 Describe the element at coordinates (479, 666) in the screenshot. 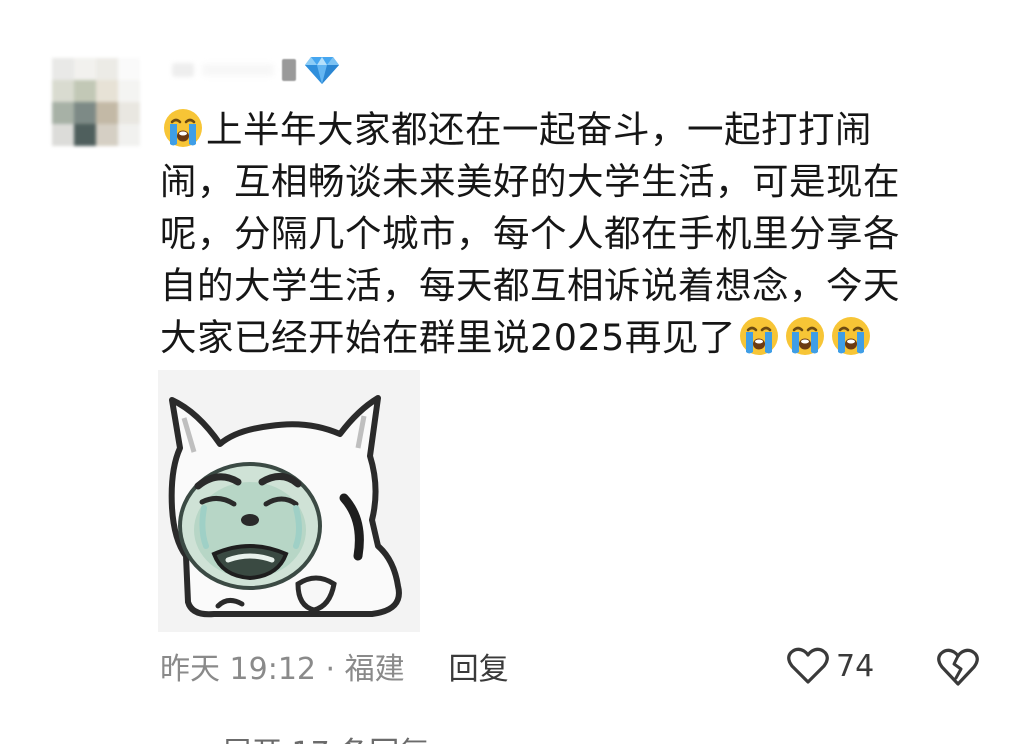

I see `reply-button: 回复` at that location.